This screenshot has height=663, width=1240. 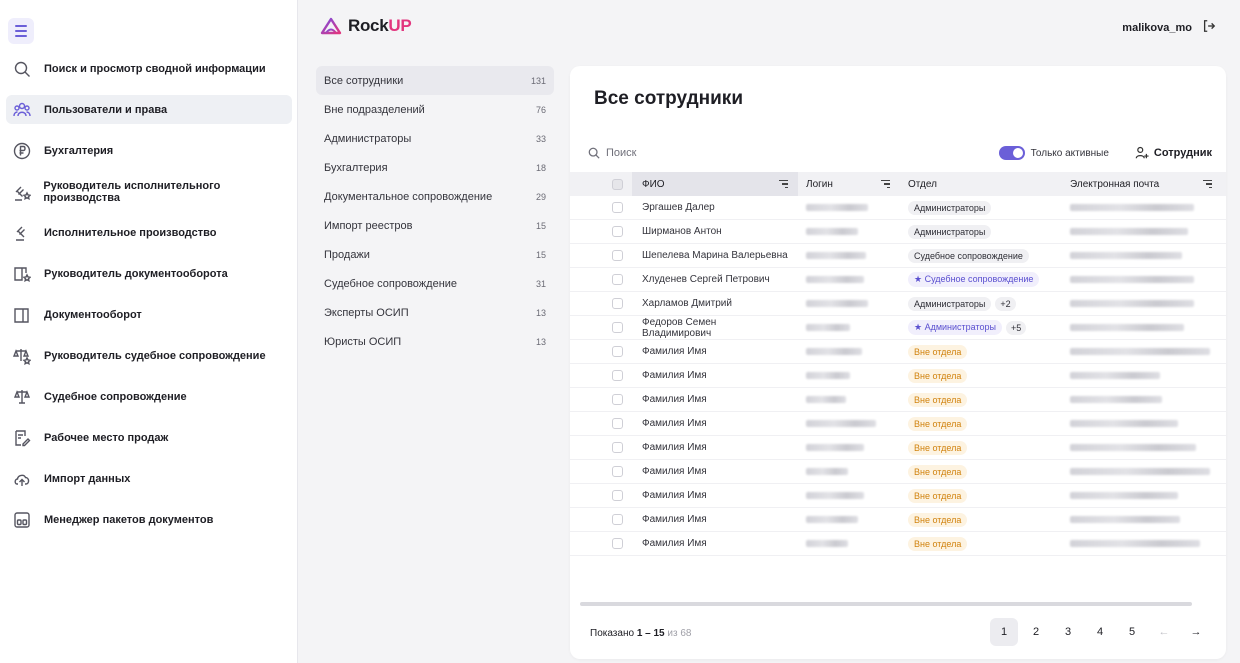 I want to click on email-redacted, so click(x=1140, y=351).